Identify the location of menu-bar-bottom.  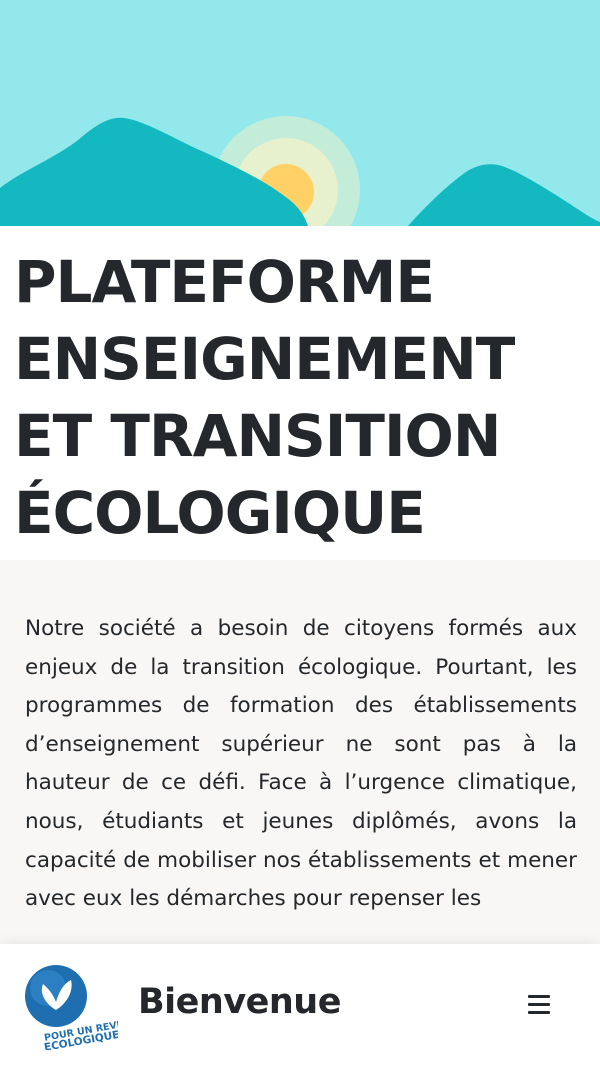
(539, 1012).